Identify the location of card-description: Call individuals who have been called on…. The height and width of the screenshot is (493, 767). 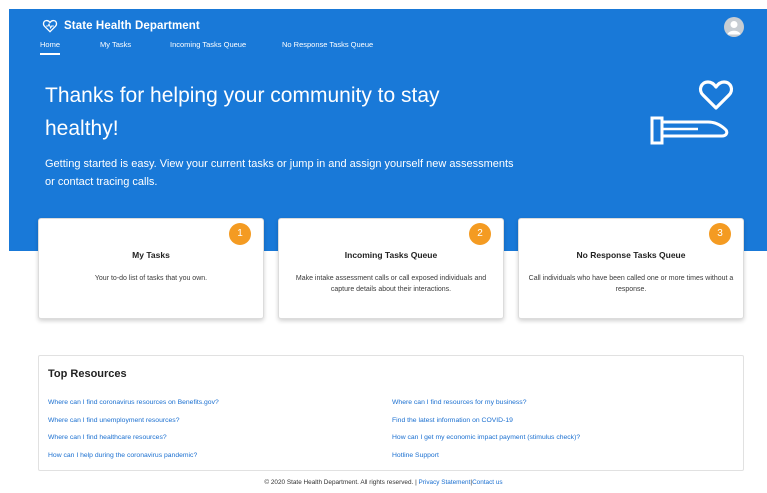
(631, 284).